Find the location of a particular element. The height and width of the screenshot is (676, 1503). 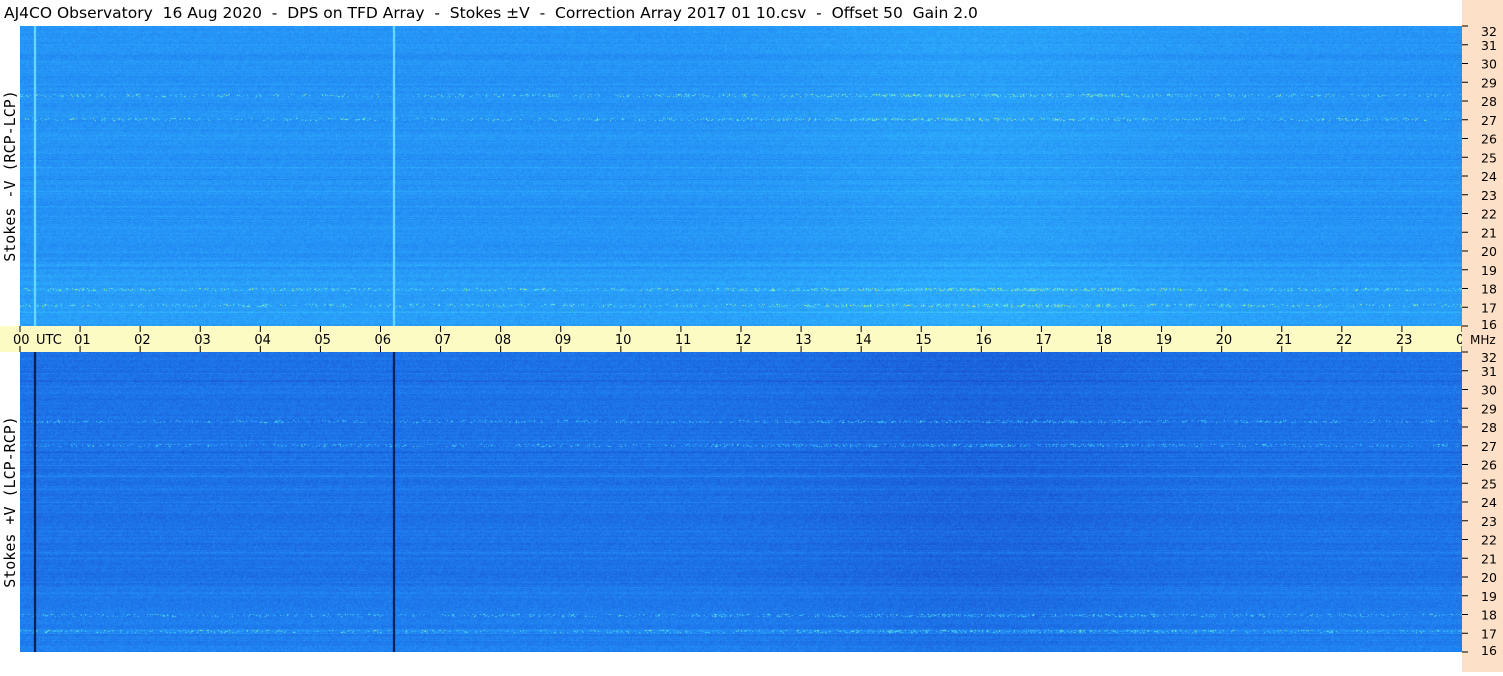

utc-tick-label: 05 is located at coordinates (322, 340).